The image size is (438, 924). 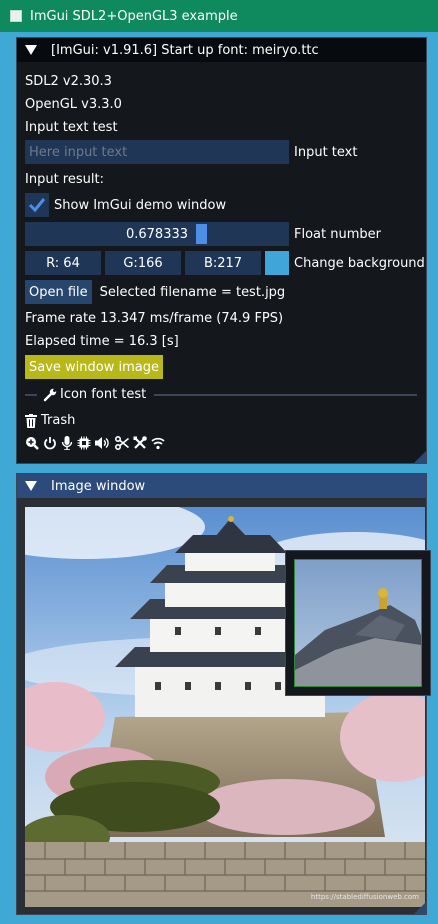 I want to click on volume-icon, so click(x=102, y=443).